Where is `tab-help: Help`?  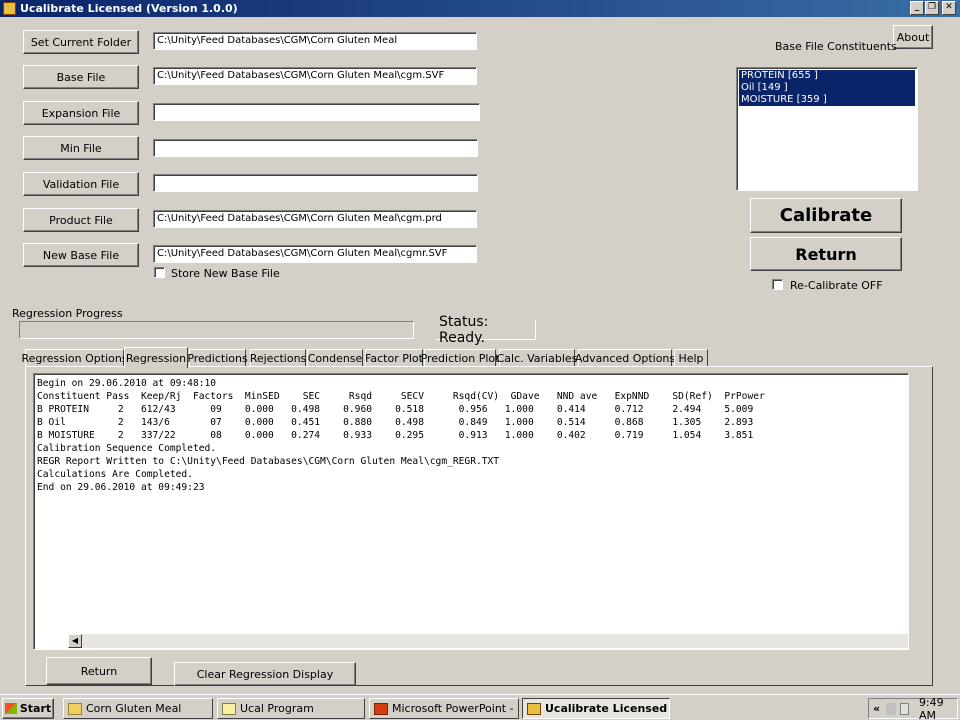 tab-help: Help is located at coordinates (691, 358).